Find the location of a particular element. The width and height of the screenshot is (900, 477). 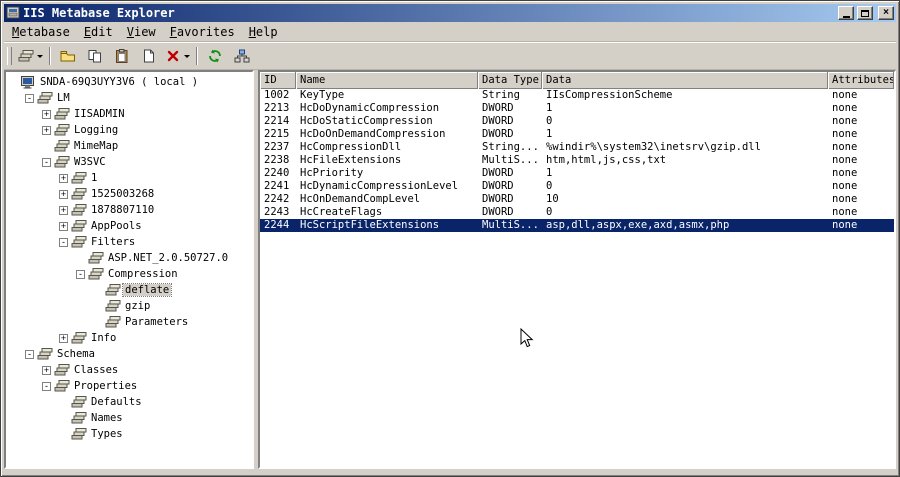

tree-item-types: Types is located at coordinates (129, 434).